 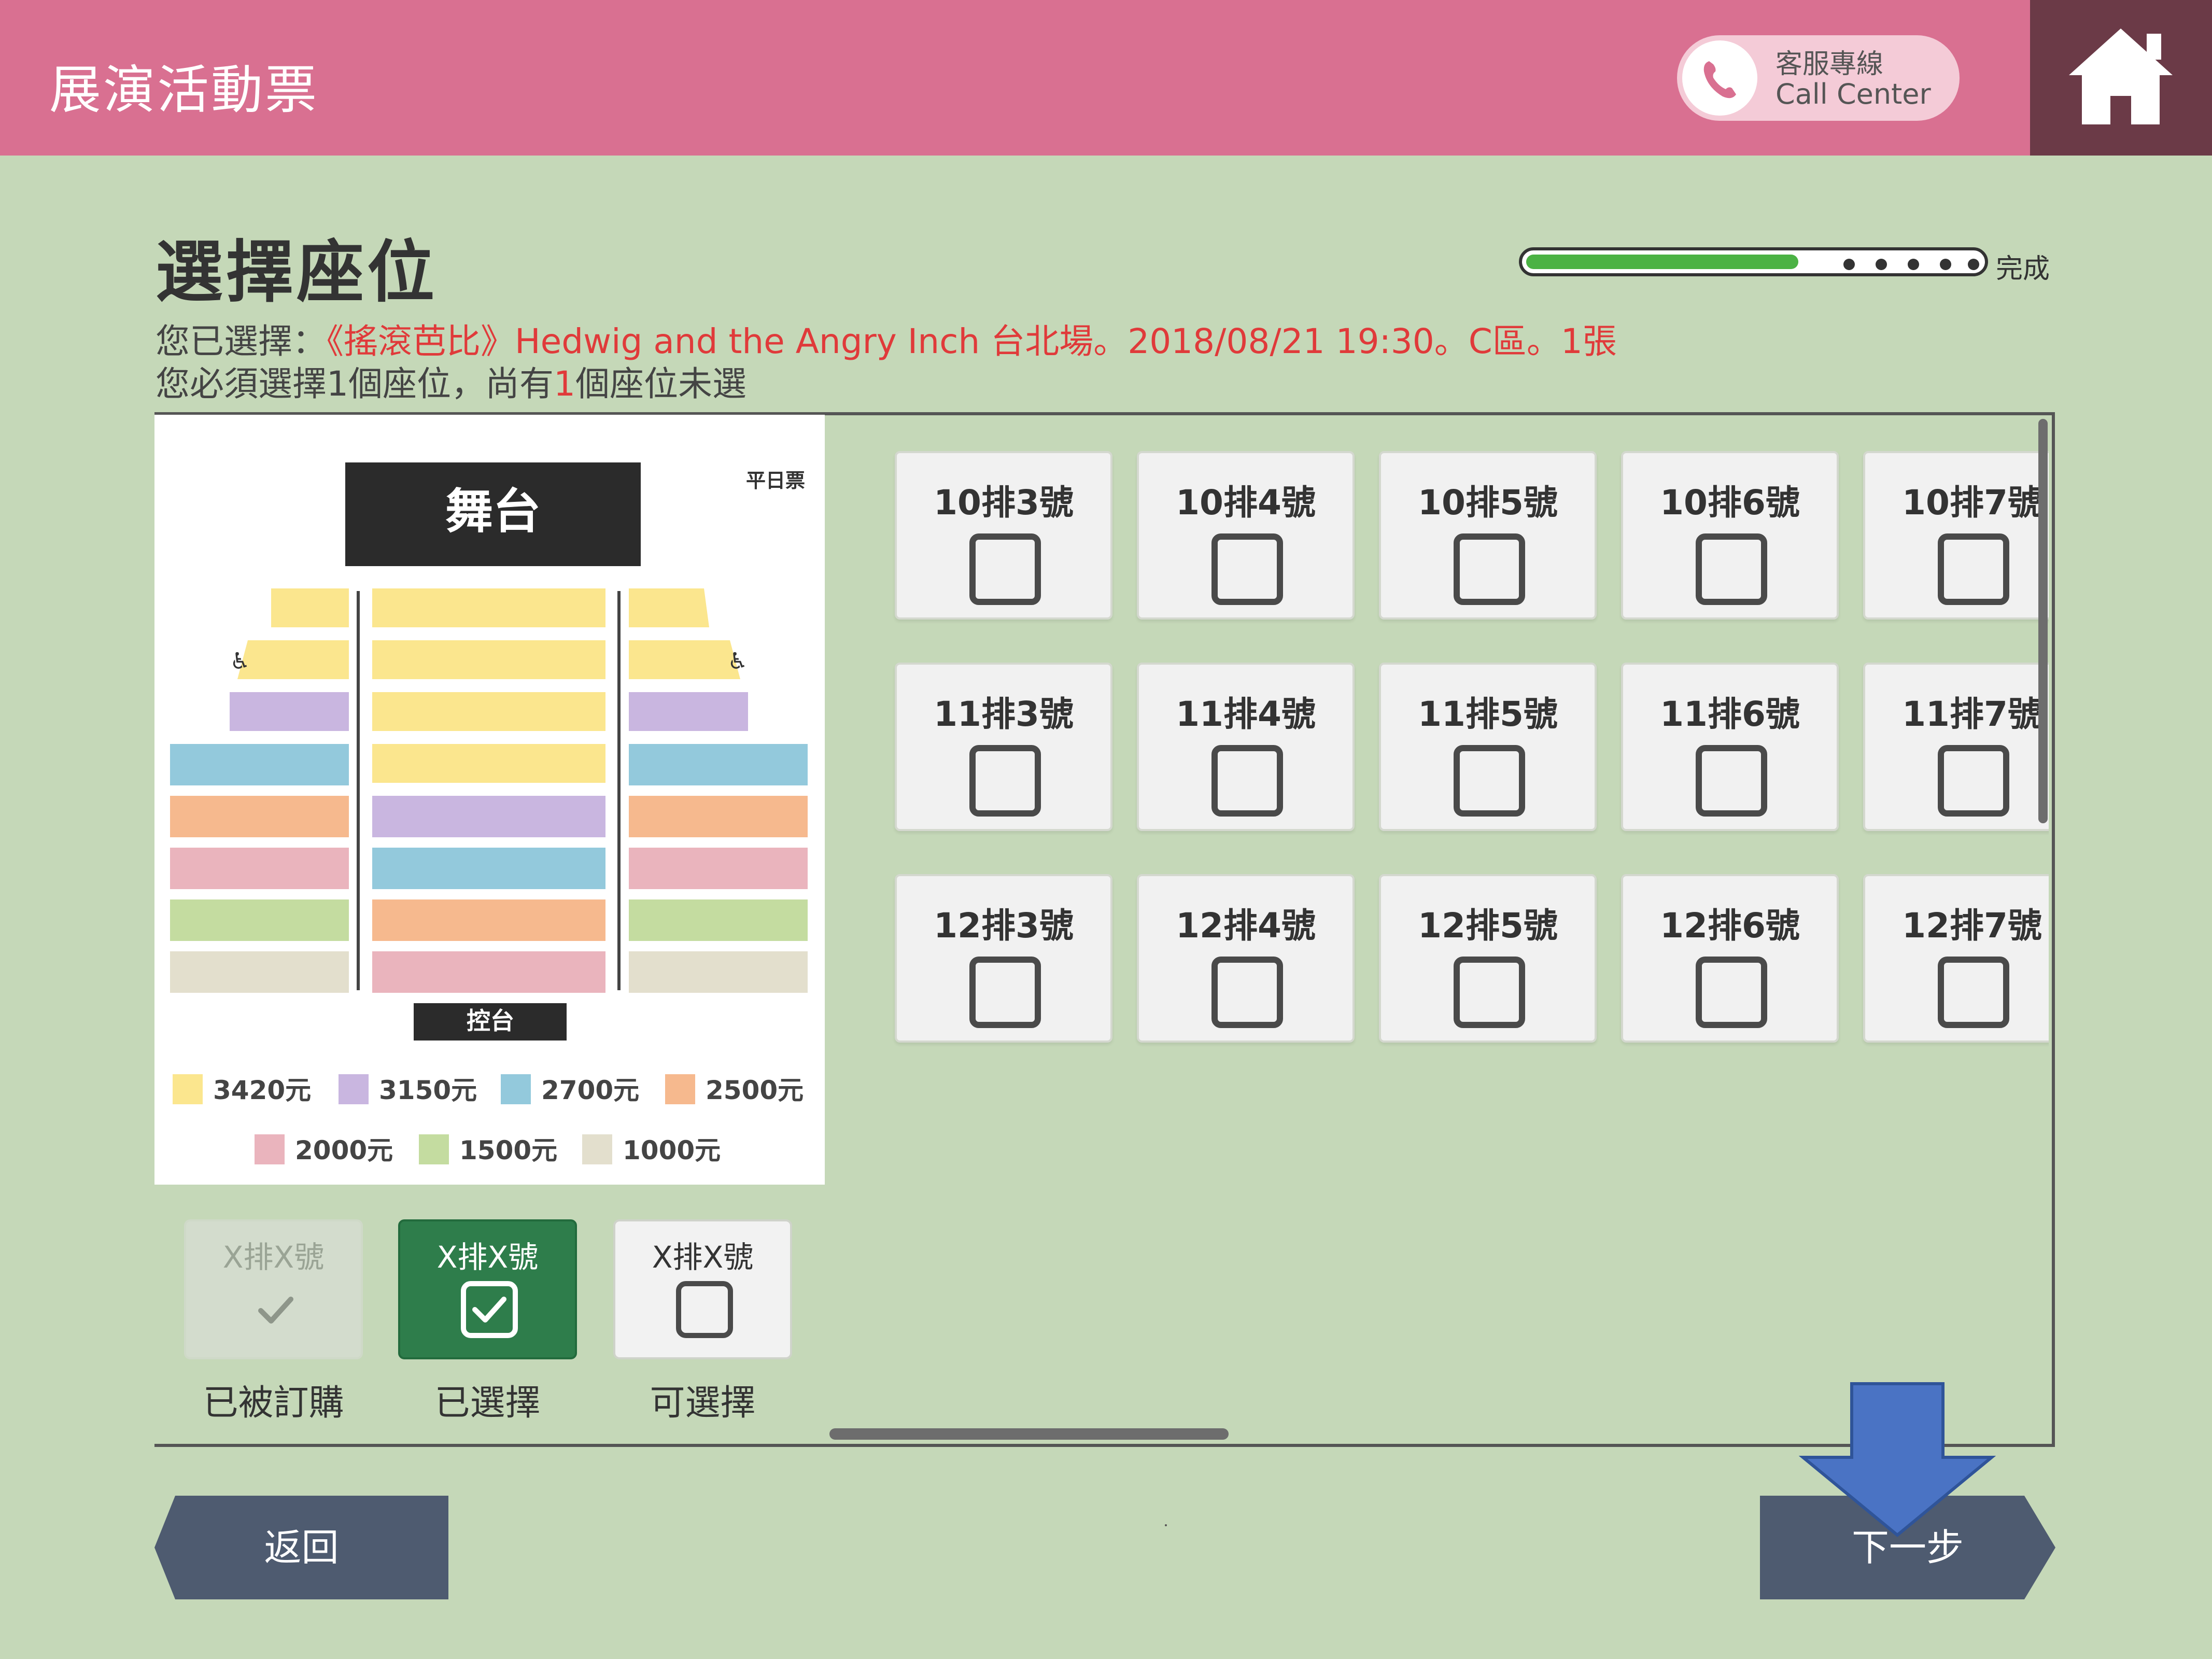 What do you see at coordinates (487, 1404) in the screenshot?
I see `state-selected-caption: 已選擇` at bounding box center [487, 1404].